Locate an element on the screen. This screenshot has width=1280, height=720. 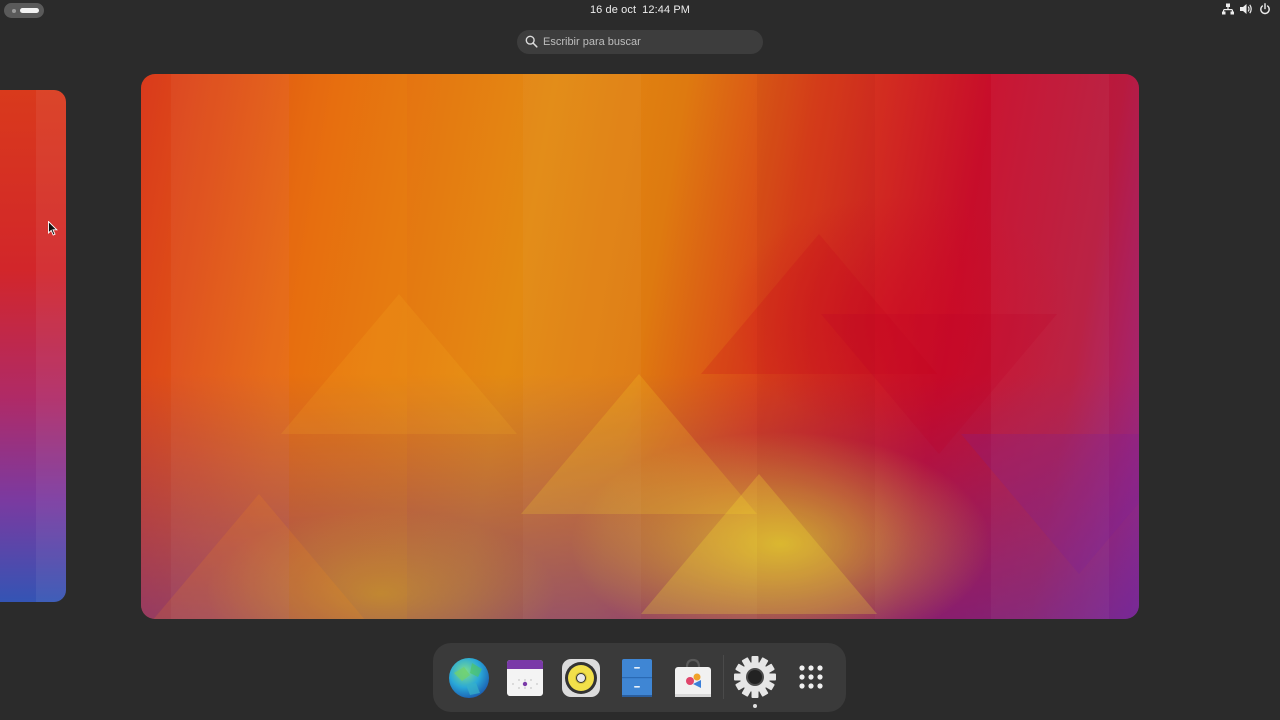
dash-show-apps-button is located at coordinates (811, 678).